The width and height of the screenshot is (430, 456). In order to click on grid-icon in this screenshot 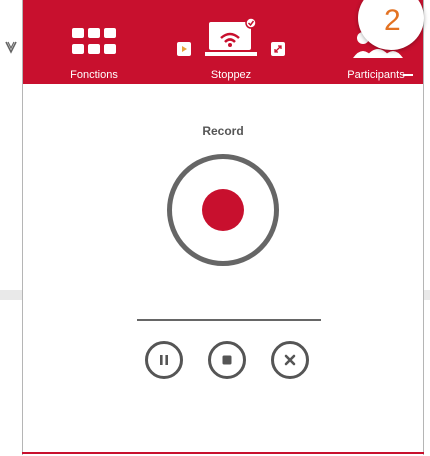, I will do `click(94, 42)`.